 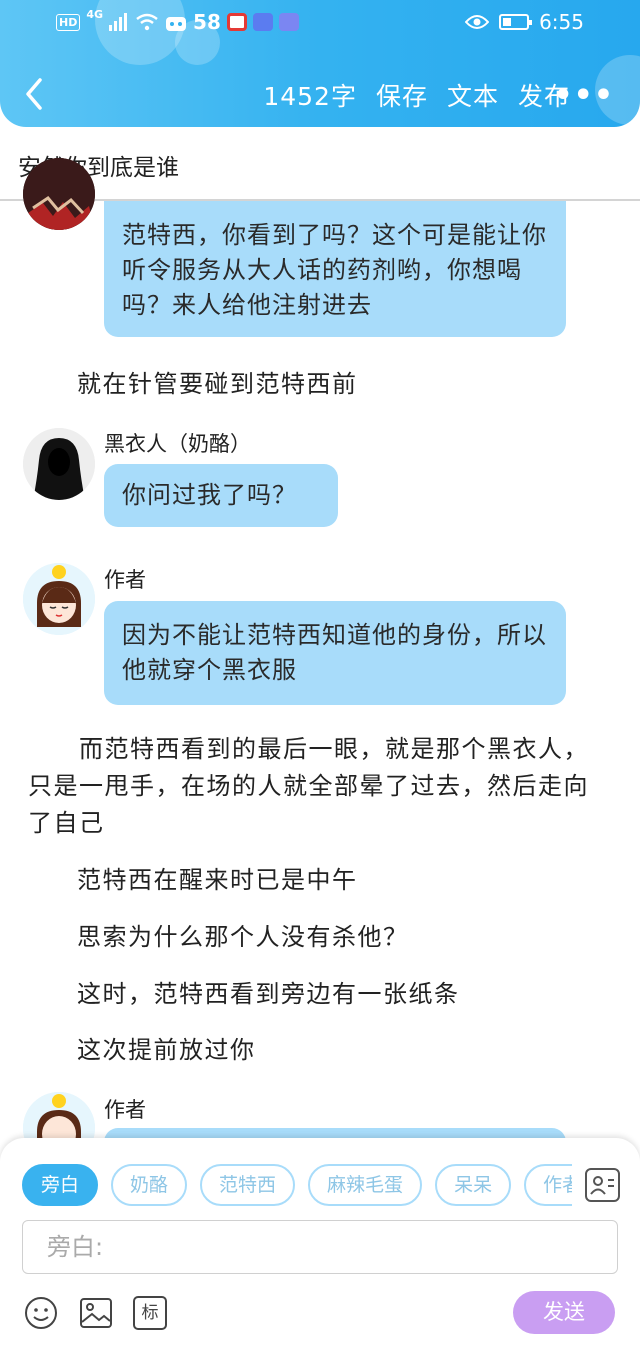 What do you see at coordinates (221, 495) in the screenshot?
I see `message-bubble: 你问过我了吗？` at bounding box center [221, 495].